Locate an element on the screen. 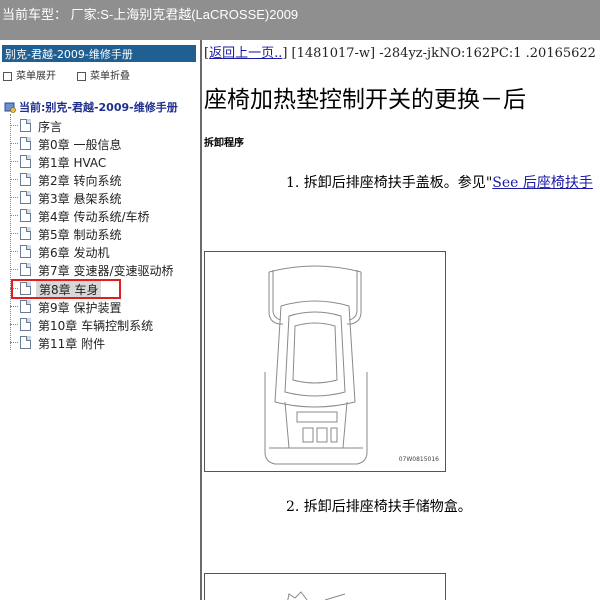  collapse-menu-label: 菜单折叠 is located at coordinates (110, 76).